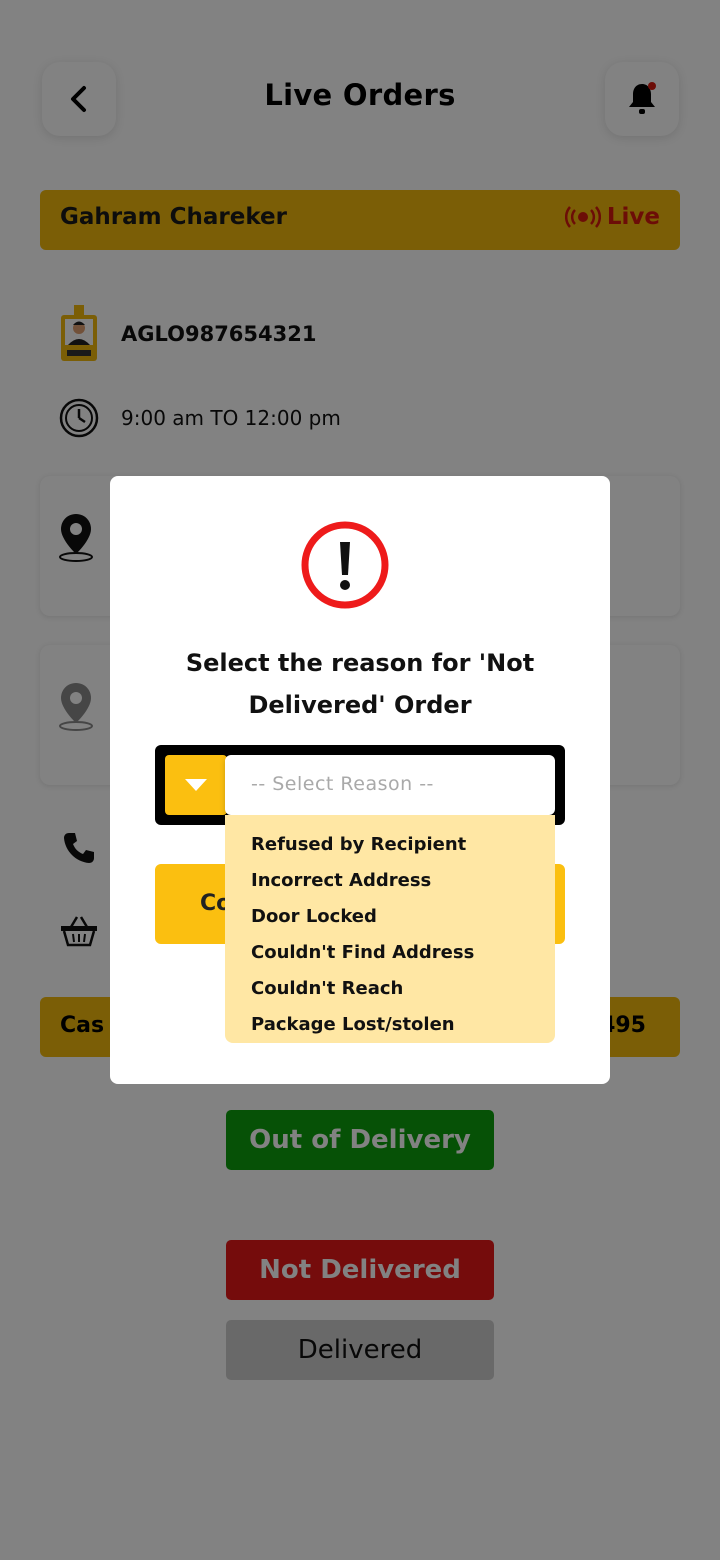  What do you see at coordinates (390, 845) in the screenshot?
I see `reason-option-refused: Refused by Recipient` at bounding box center [390, 845].